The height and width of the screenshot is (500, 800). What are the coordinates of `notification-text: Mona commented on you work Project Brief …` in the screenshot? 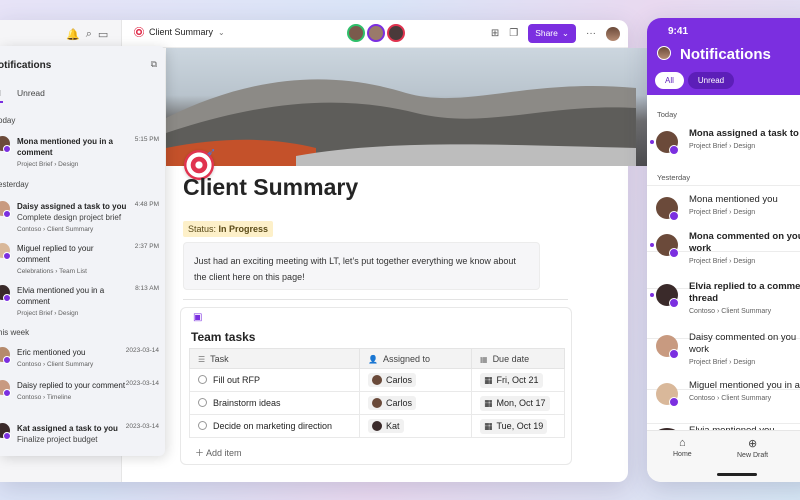 It's located at (744, 248).